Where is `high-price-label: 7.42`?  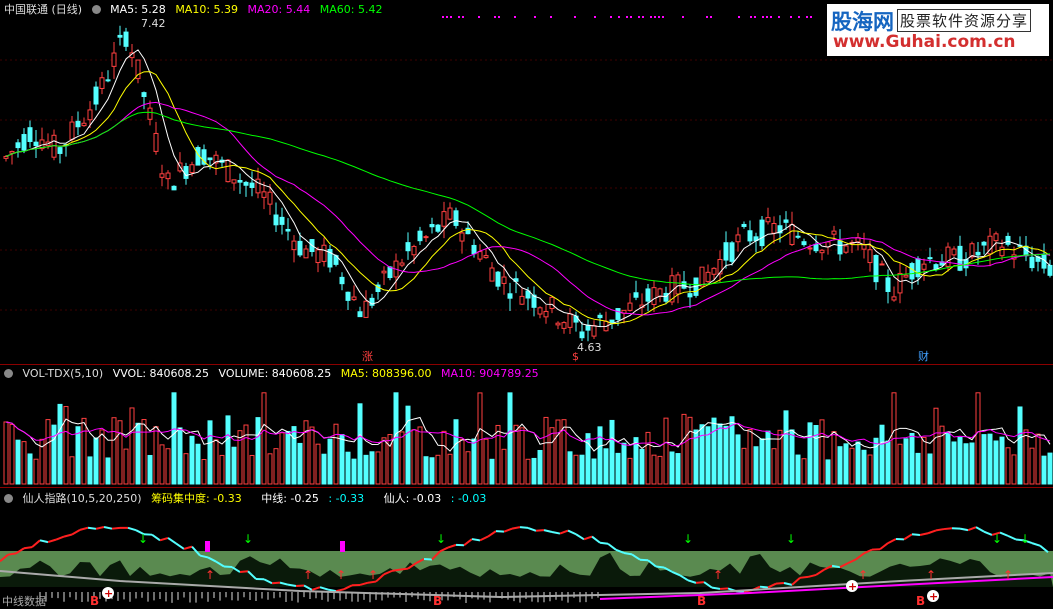
high-price-label: 7.42 is located at coordinates (153, 23).